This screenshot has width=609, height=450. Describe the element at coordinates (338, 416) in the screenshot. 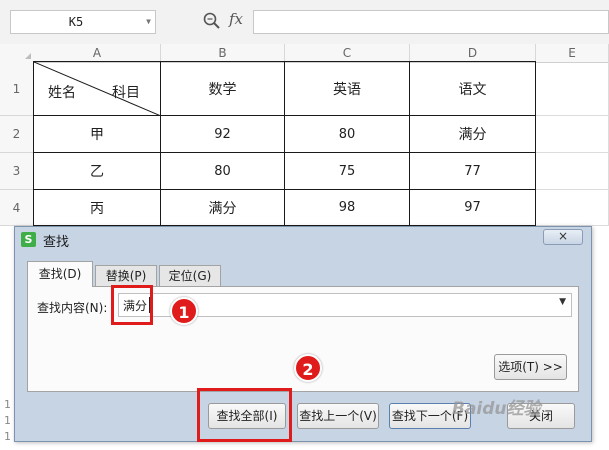

I see `find-previous-button: 查找上一个(V)` at that location.